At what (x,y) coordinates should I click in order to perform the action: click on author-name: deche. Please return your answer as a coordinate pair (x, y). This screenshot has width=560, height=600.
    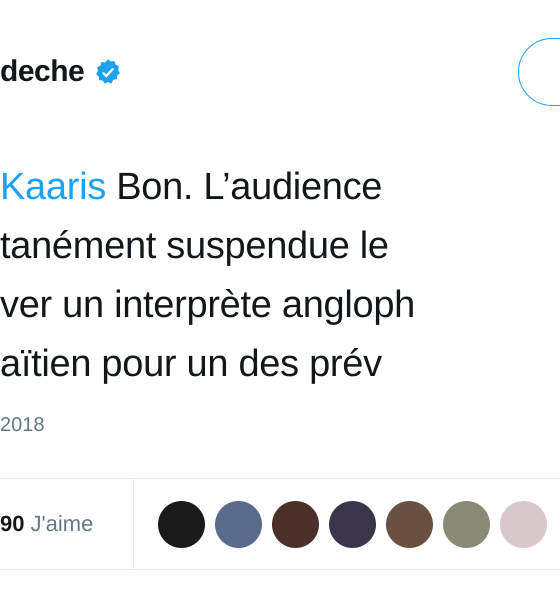
    Looking at the image, I should click on (42, 72).